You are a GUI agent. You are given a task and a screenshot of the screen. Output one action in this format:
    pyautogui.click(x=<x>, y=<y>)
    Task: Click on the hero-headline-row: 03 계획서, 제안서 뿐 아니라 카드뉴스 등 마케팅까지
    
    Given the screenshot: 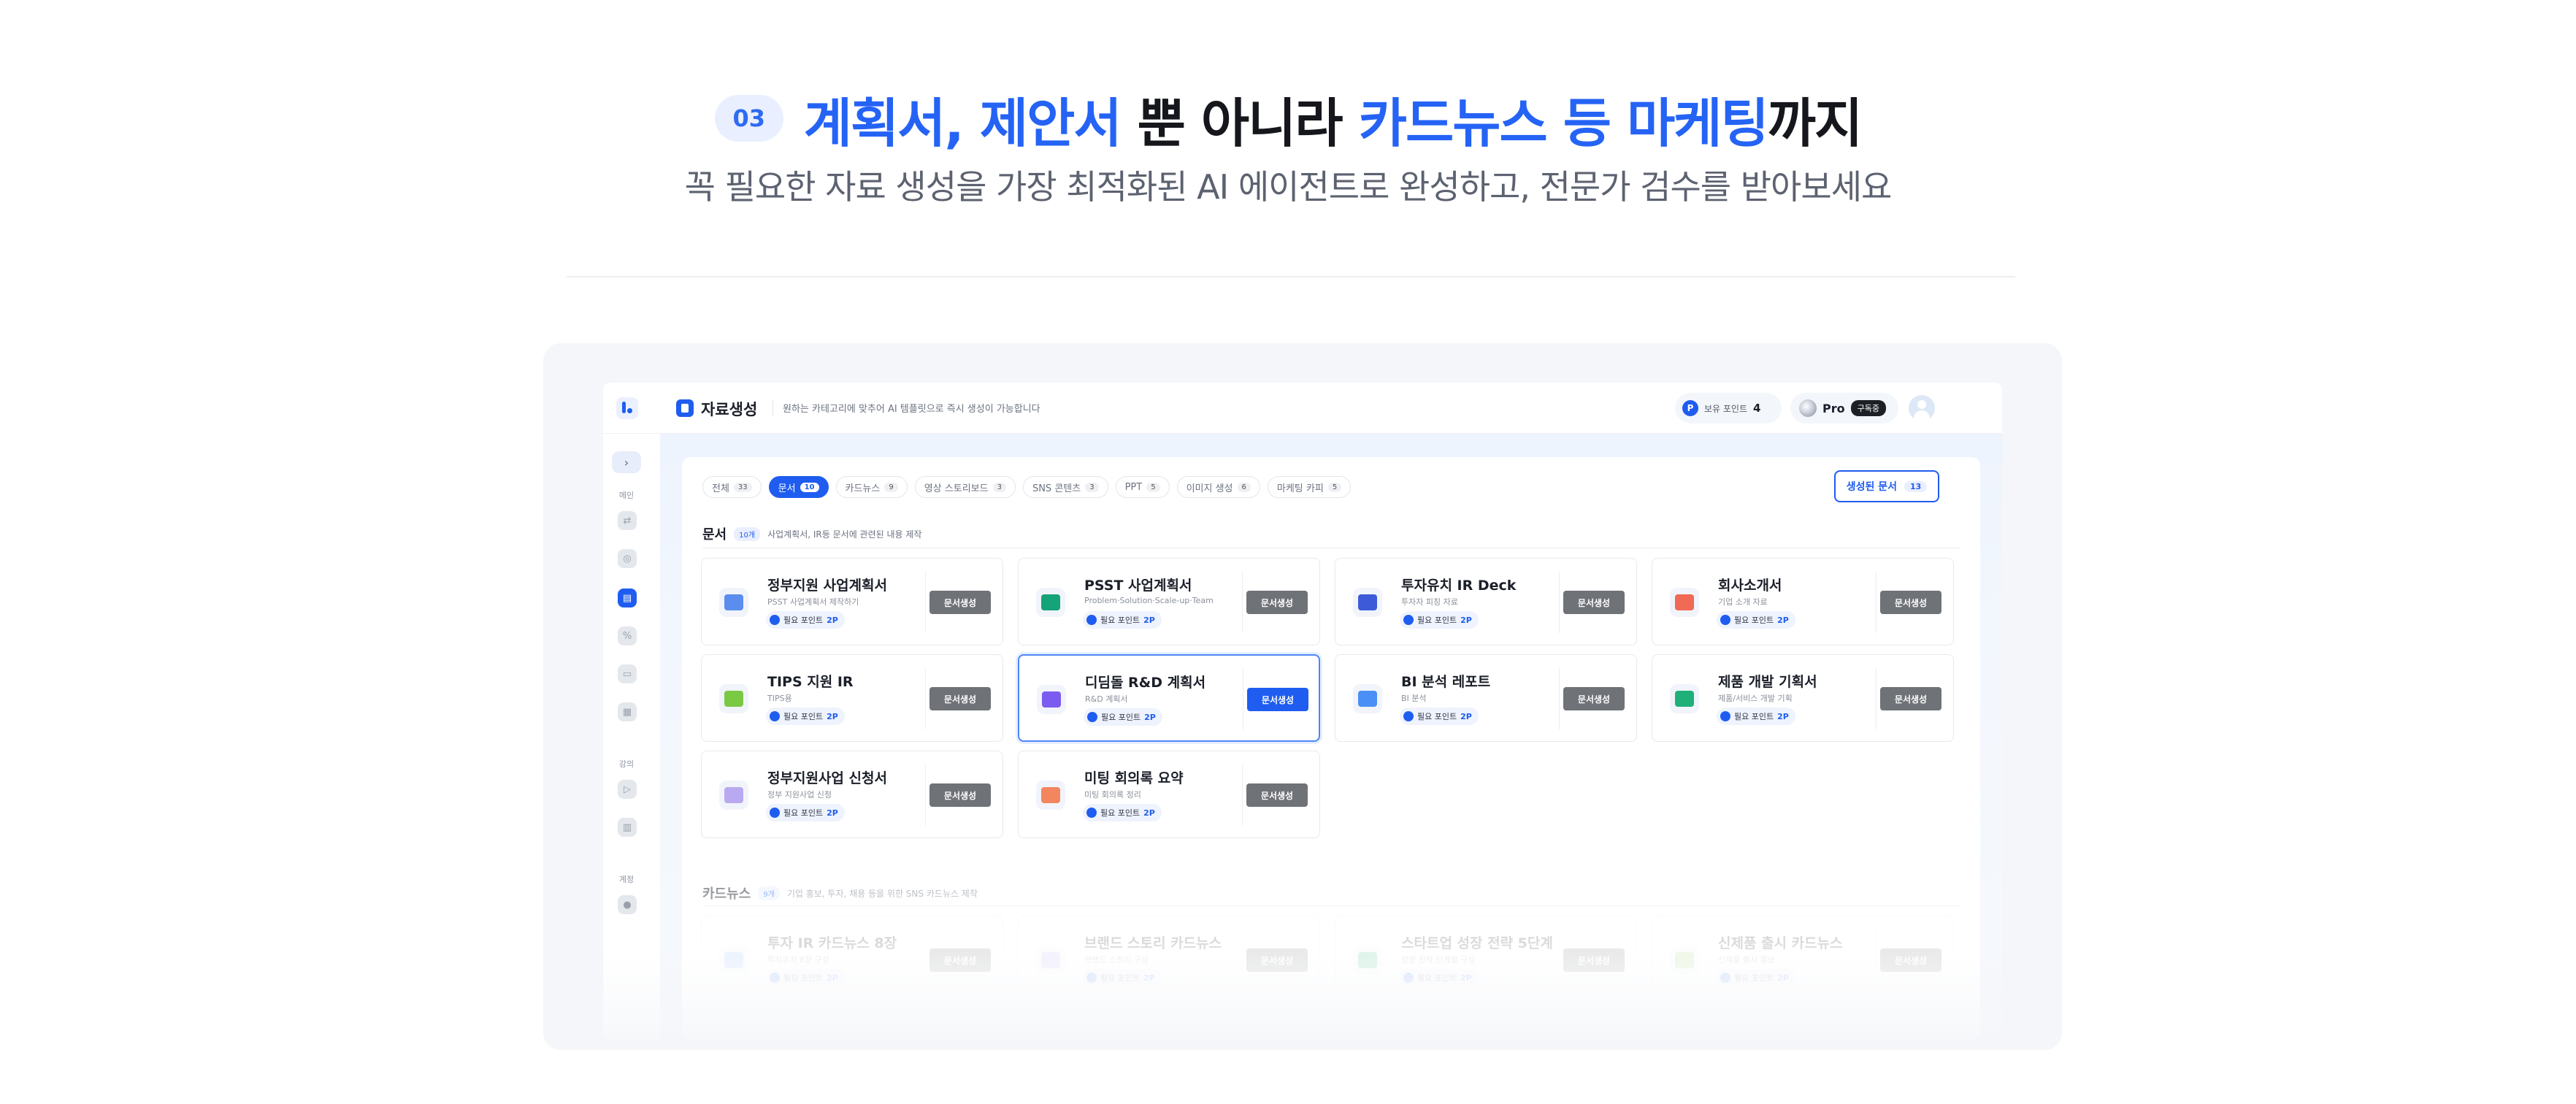 What is the action you would take?
    pyautogui.click(x=1288, y=118)
    